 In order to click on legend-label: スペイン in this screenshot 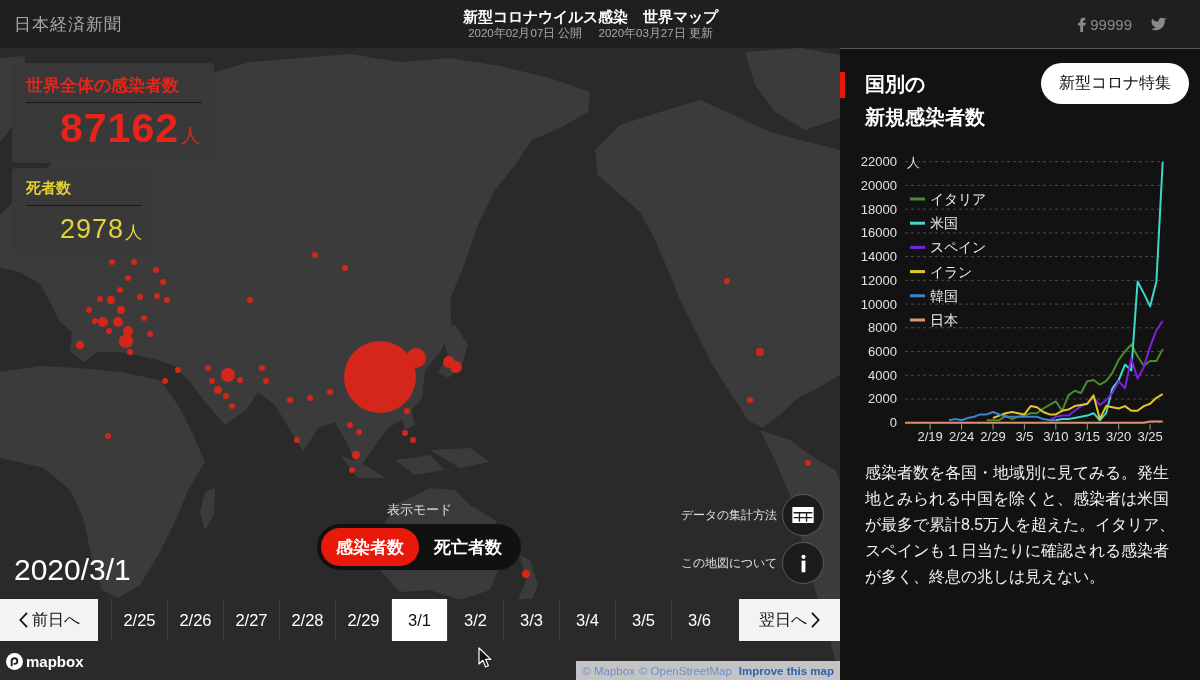, I will do `click(958, 248)`.